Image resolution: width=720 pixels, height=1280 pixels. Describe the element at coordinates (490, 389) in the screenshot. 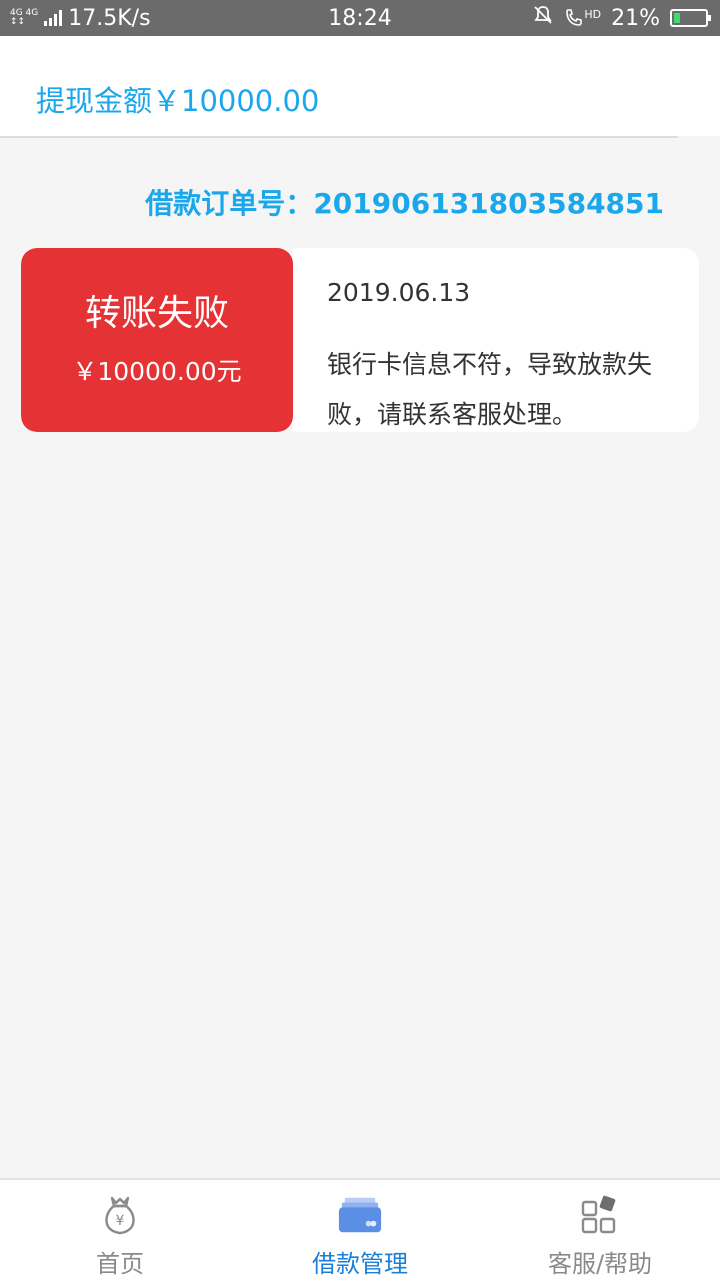

I see `record-message: 银行卡信息不符，导致放款失败，请联系客服处理。` at that location.